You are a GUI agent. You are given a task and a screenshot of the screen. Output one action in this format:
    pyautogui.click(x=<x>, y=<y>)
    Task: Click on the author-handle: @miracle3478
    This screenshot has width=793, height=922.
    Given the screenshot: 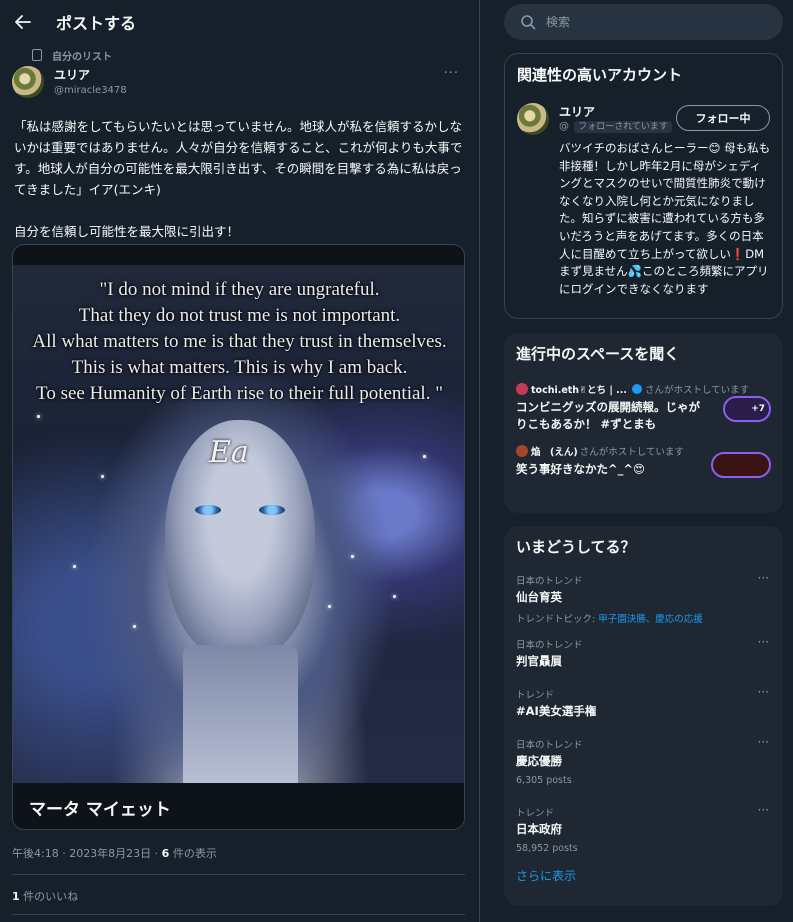 What is the action you would take?
    pyautogui.click(x=90, y=90)
    